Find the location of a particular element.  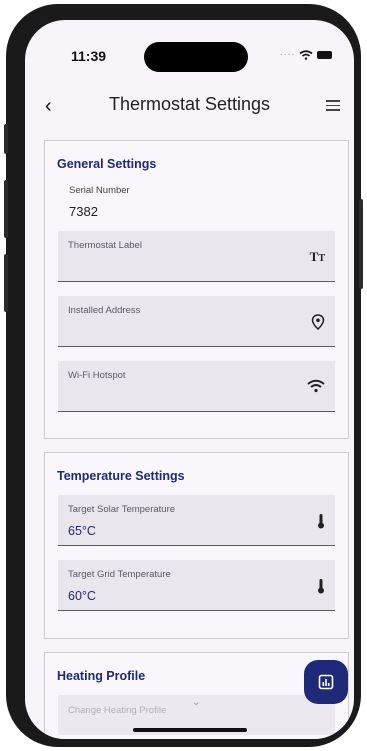

target-solar-temperature-label: Target Solar Temperature is located at coordinates (122, 509).